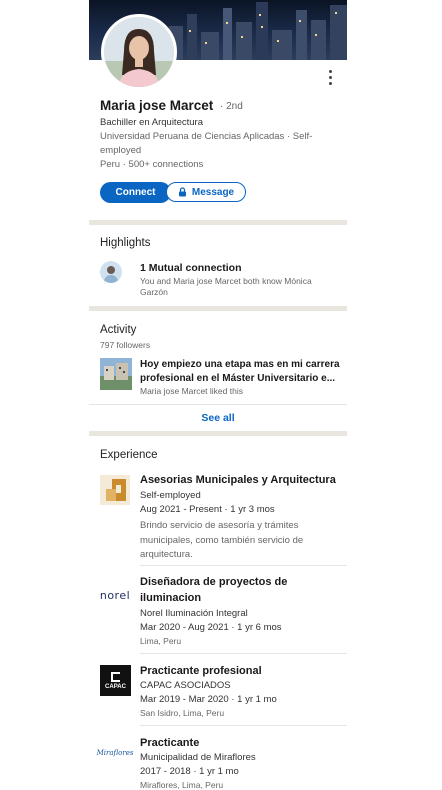  Describe the element at coordinates (110, 164) in the screenshot. I see `profile-location: Peru` at that location.